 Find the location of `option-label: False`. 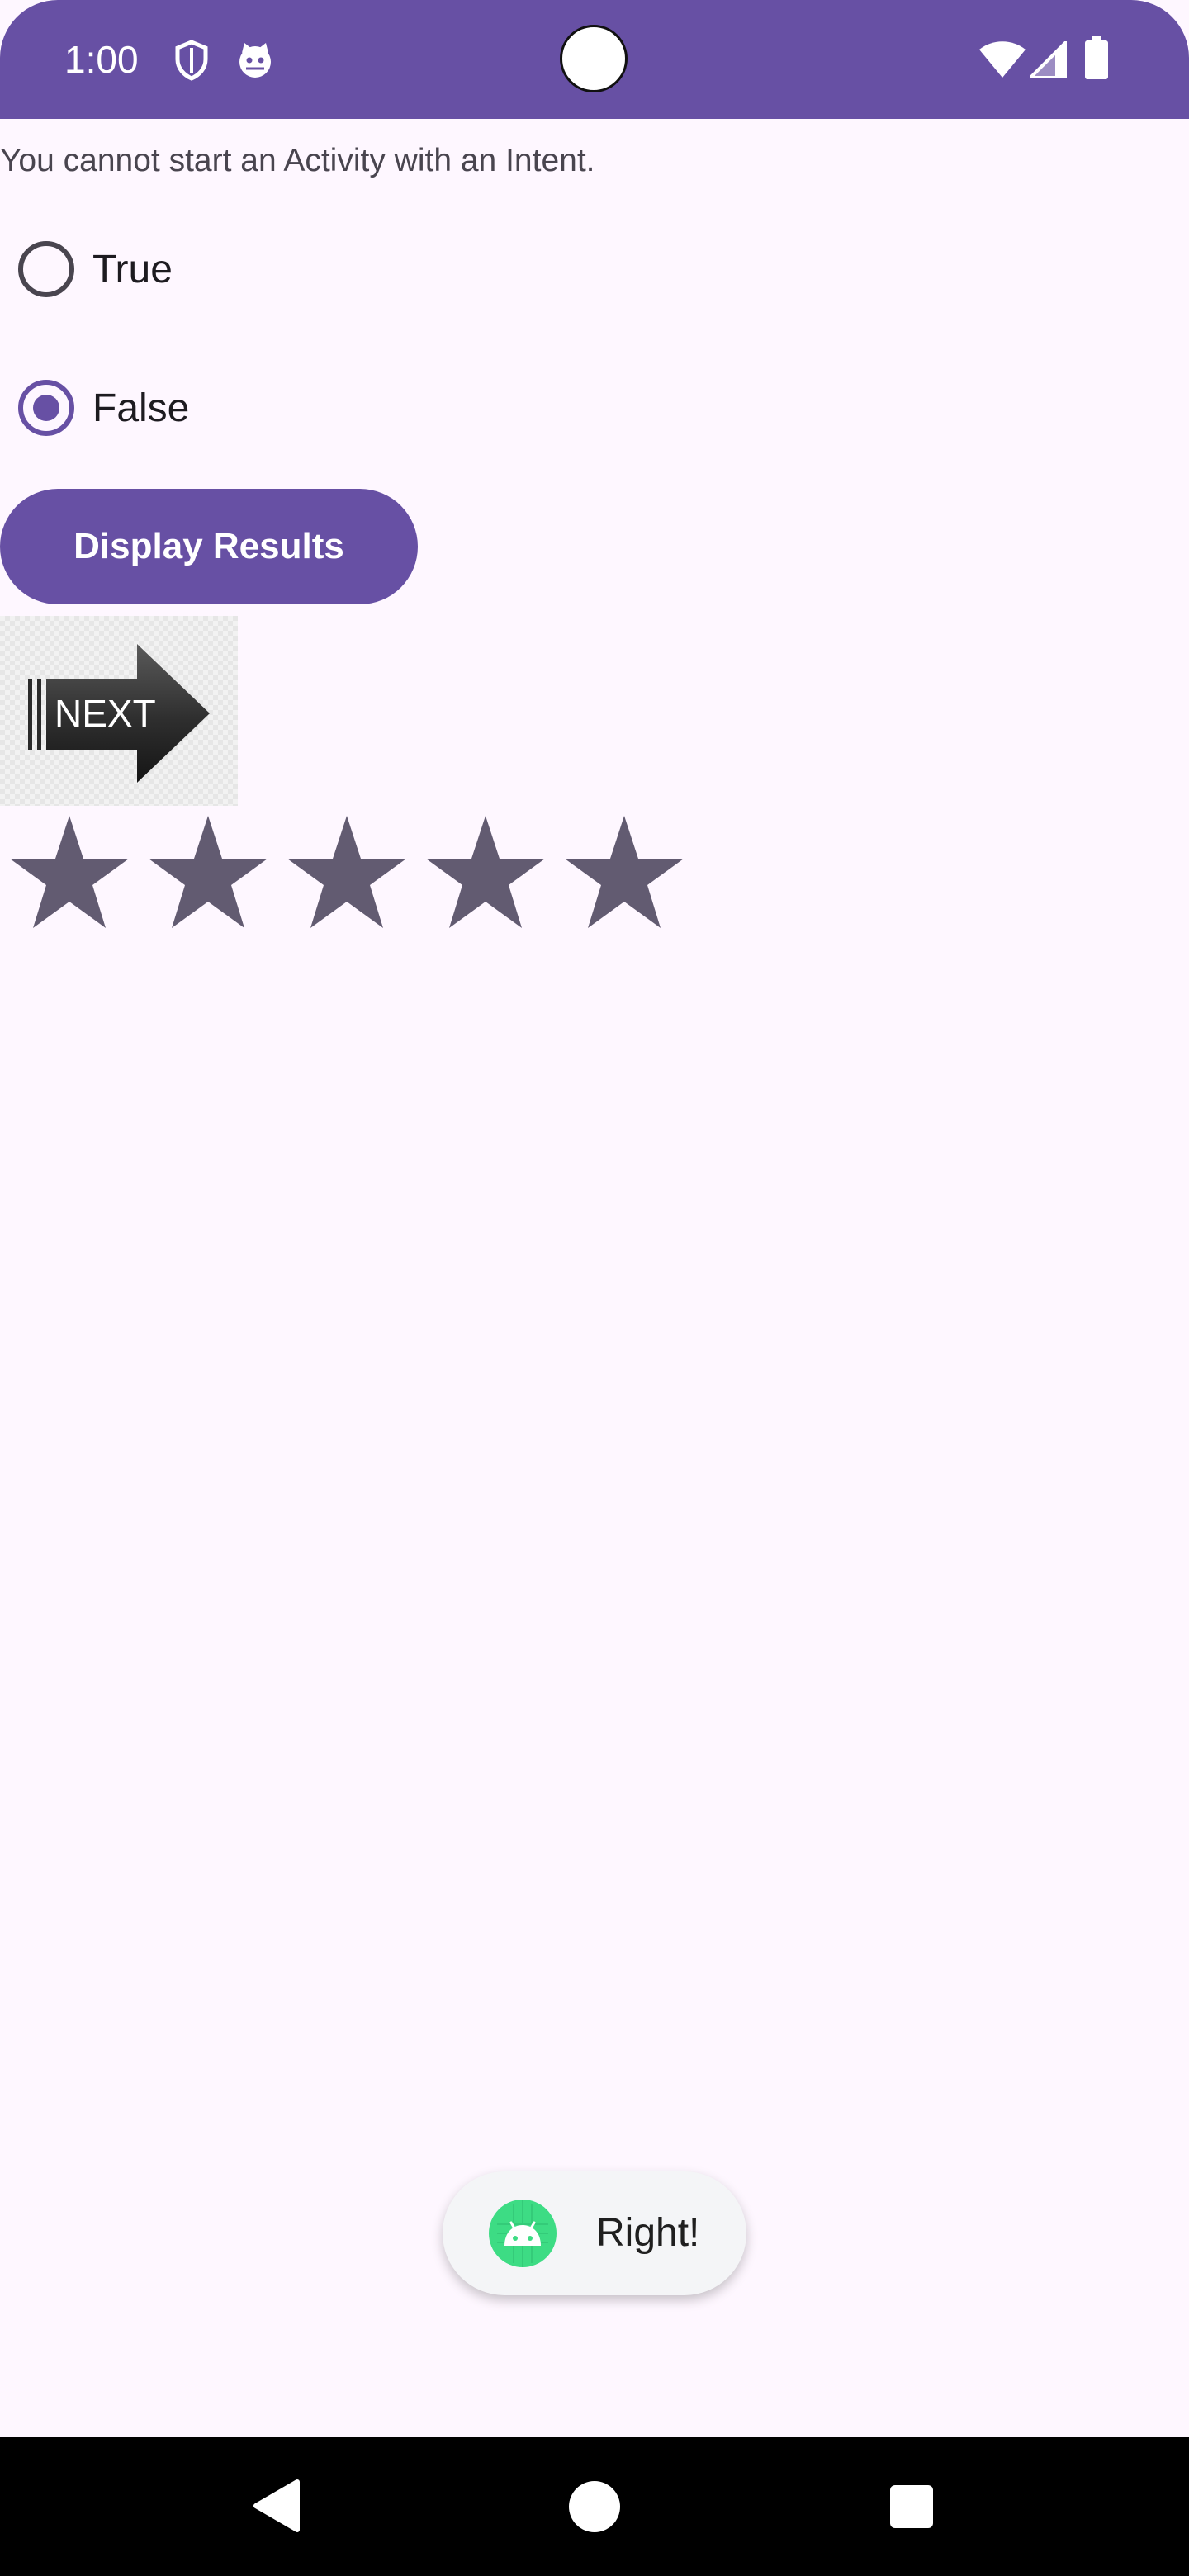

option-label: False is located at coordinates (141, 408).